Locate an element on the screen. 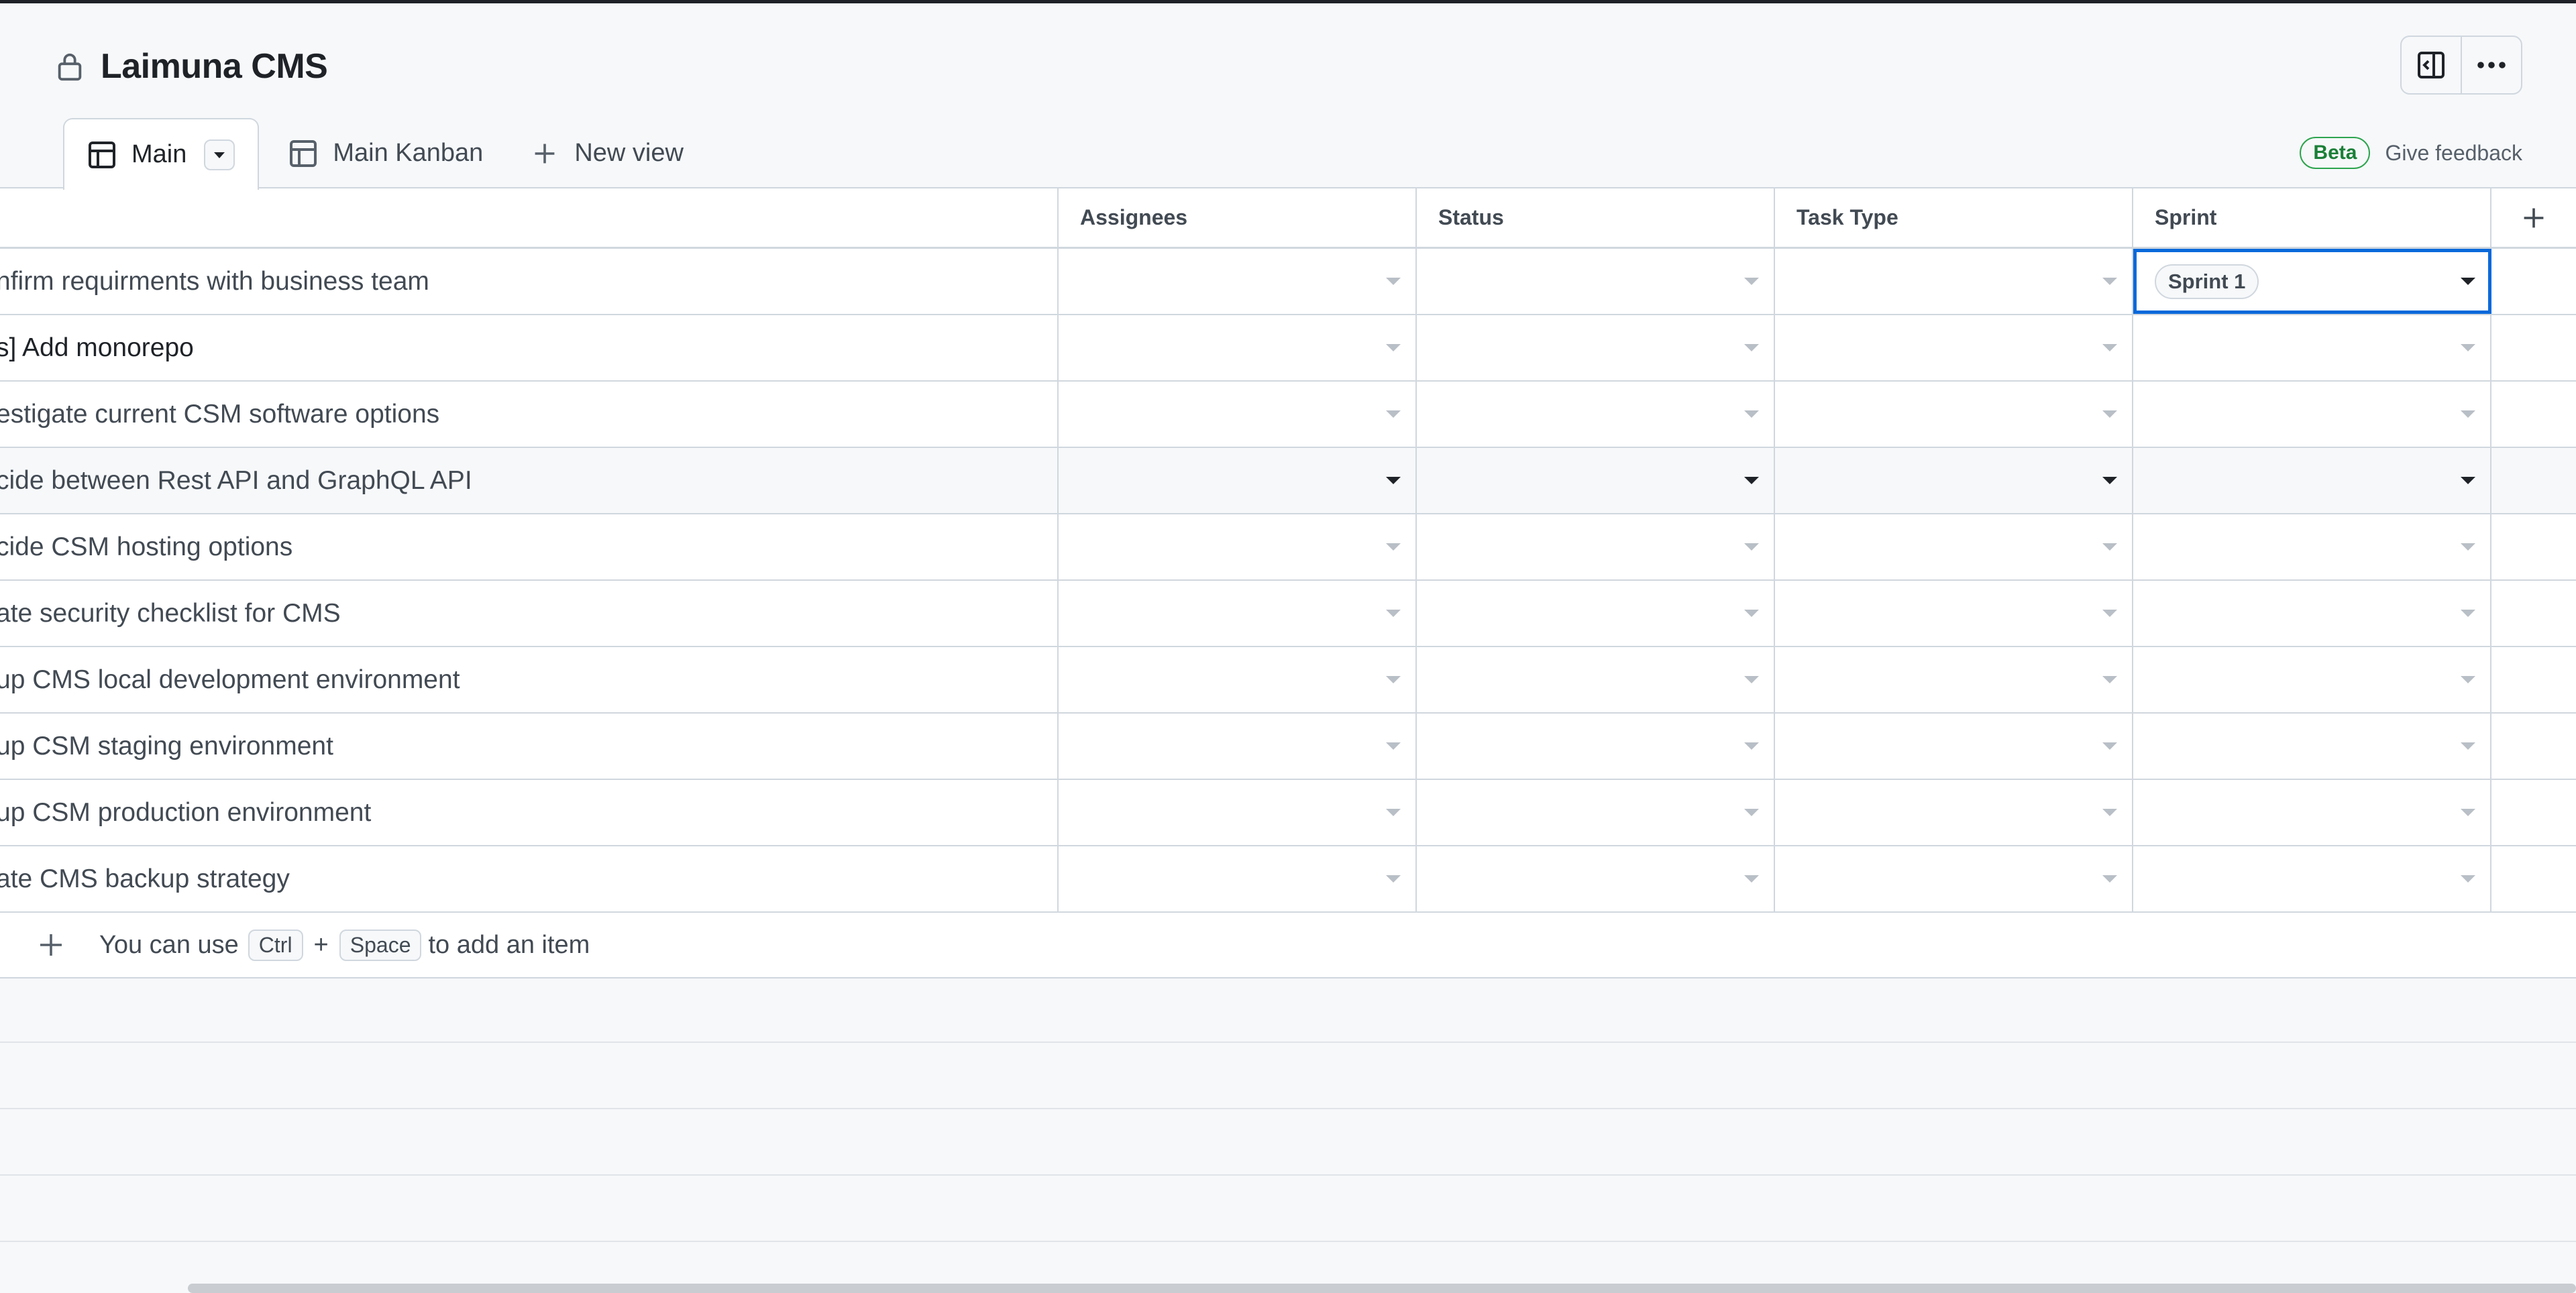 This screenshot has width=2576, height=1293. title-cell: s] Add monorepo is located at coordinates (529, 347).